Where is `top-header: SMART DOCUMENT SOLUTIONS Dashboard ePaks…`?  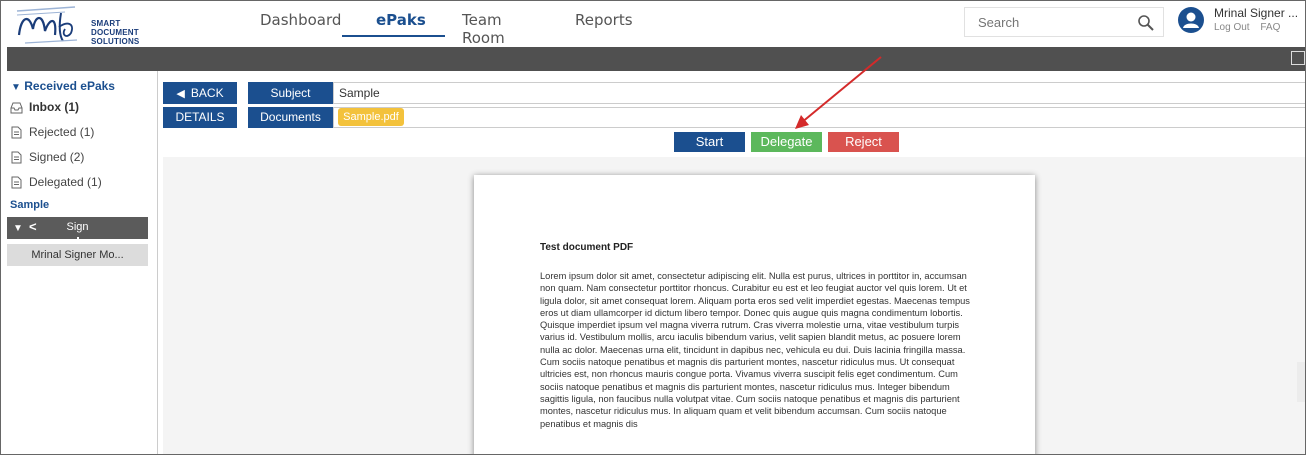
top-header: SMART DOCUMENT SOLUTIONS Dashboard ePaks… is located at coordinates (653, 24).